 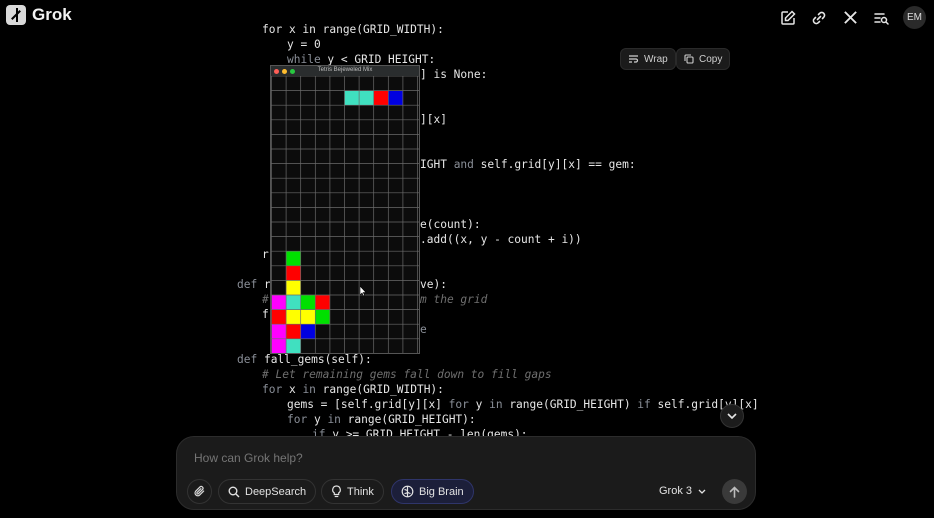 What do you see at coordinates (676, 491) in the screenshot?
I see `model-label: Grok 3` at bounding box center [676, 491].